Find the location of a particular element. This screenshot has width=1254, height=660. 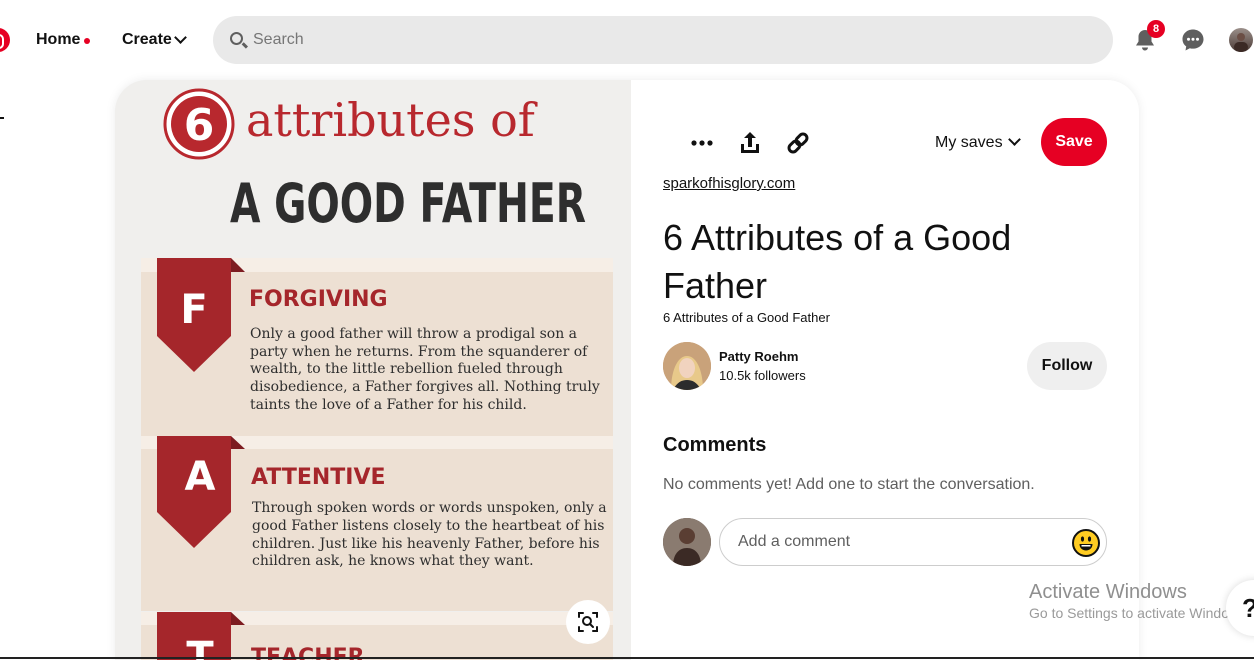

creator-avatar is located at coordinates (687, 366).